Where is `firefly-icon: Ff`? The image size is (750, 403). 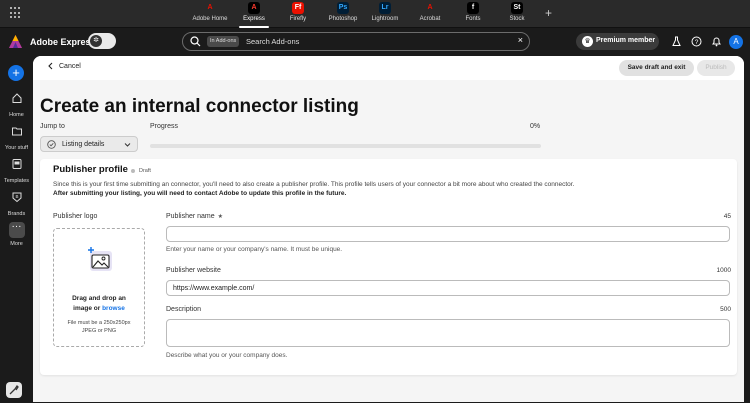 firefly-icon: Ff is located at coordinates (298, 8).